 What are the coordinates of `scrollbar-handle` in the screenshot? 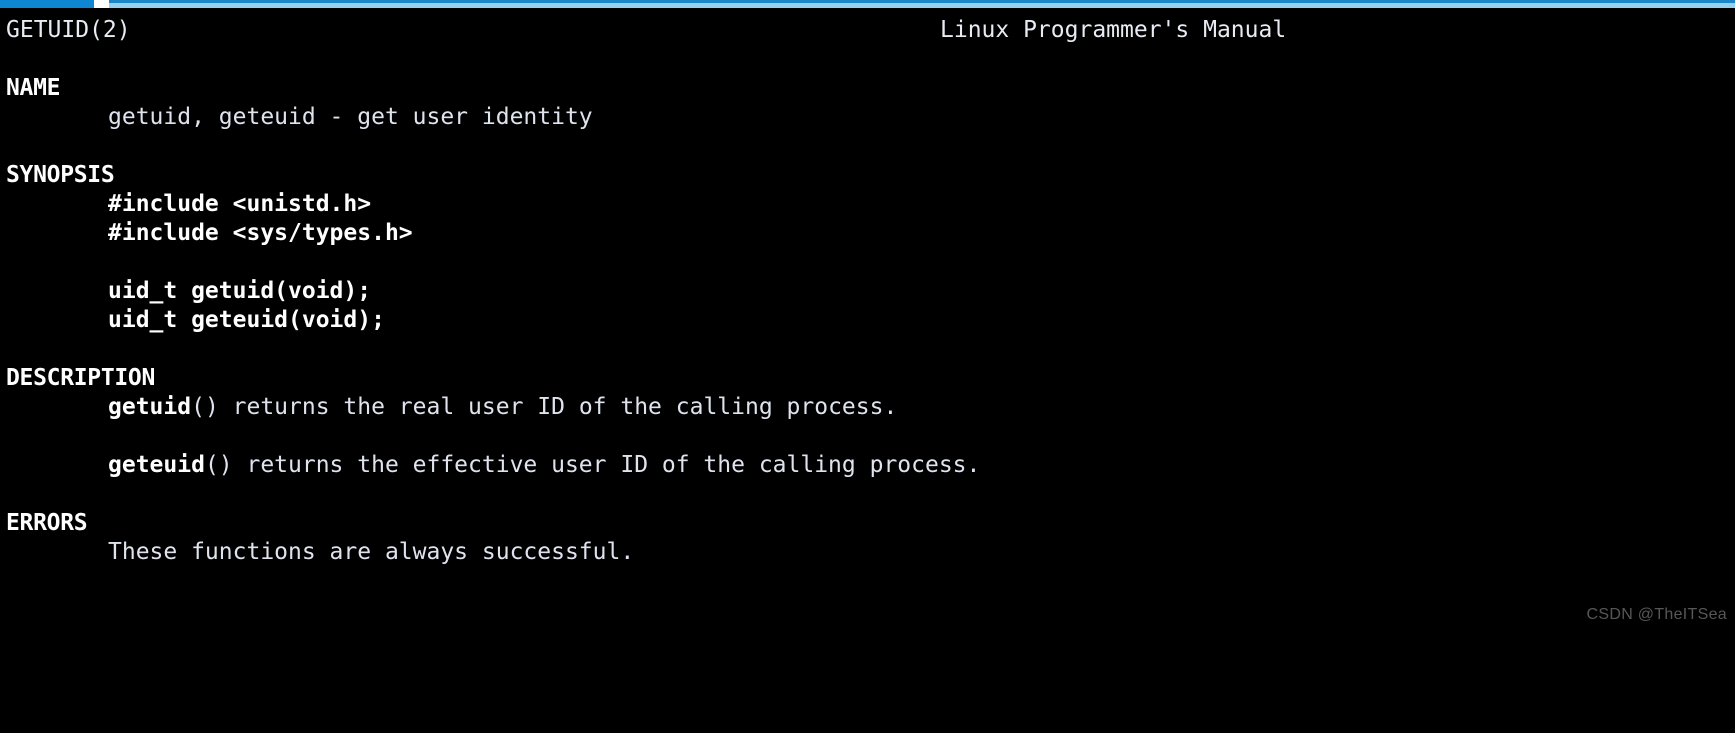 It's located at (101, 4).